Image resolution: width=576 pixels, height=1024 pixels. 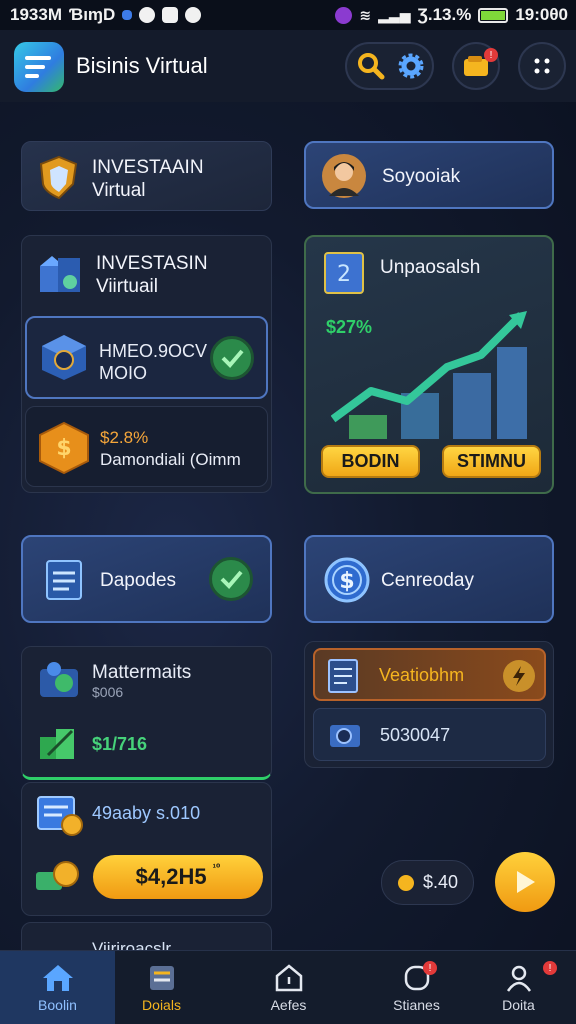 What do you see at coordinates (146, 713) in the screenshot?
I see `materials-card: Mattermaits $006 $1/716` at bounding box center [146, 713].